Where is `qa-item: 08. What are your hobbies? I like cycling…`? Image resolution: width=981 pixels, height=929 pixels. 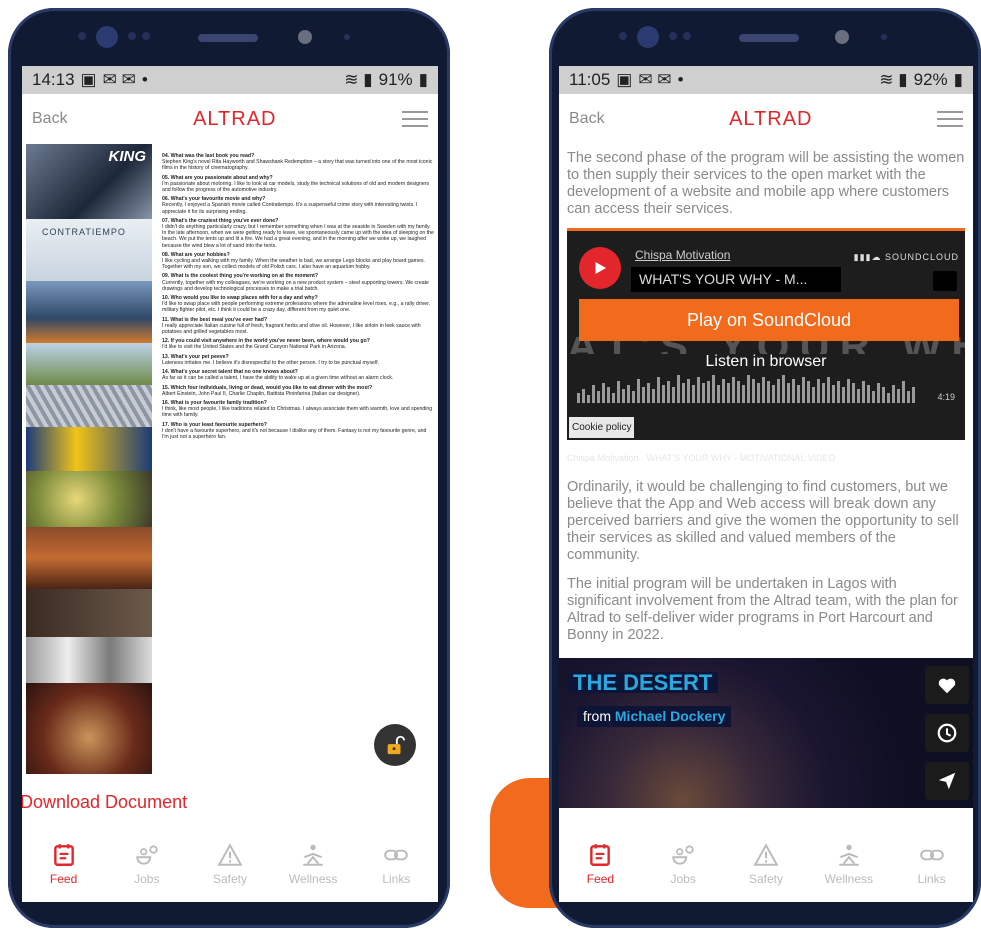 qa-item: 08. What are your hobbies? I like cycling… is located at coordinates (293, 261).